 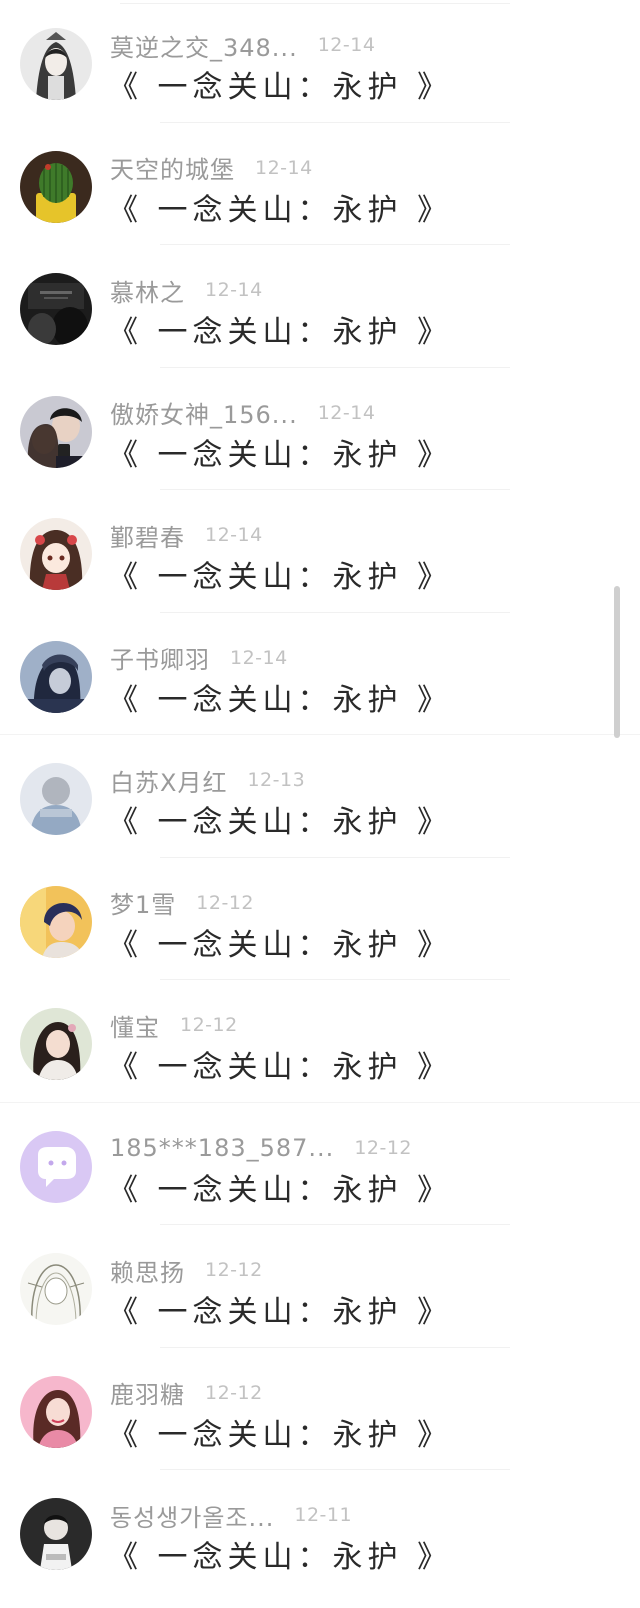 What do you see at coordinates (147, 535) in the screenshot?
I see `username: 鄞碧春` at bounding box center [147, 535].